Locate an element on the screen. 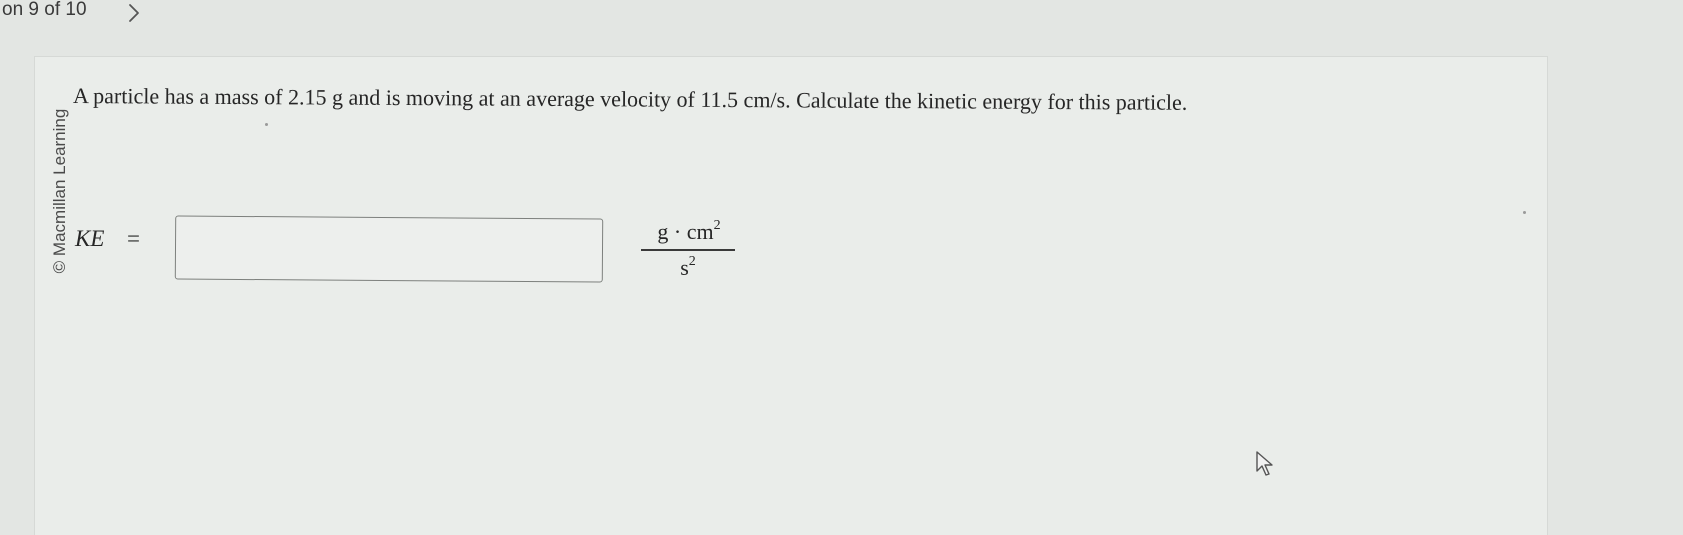 The height and width of the screenshot is (535, 1683). unit-numerator: g · cm2 is located at coordinates (689, 232).